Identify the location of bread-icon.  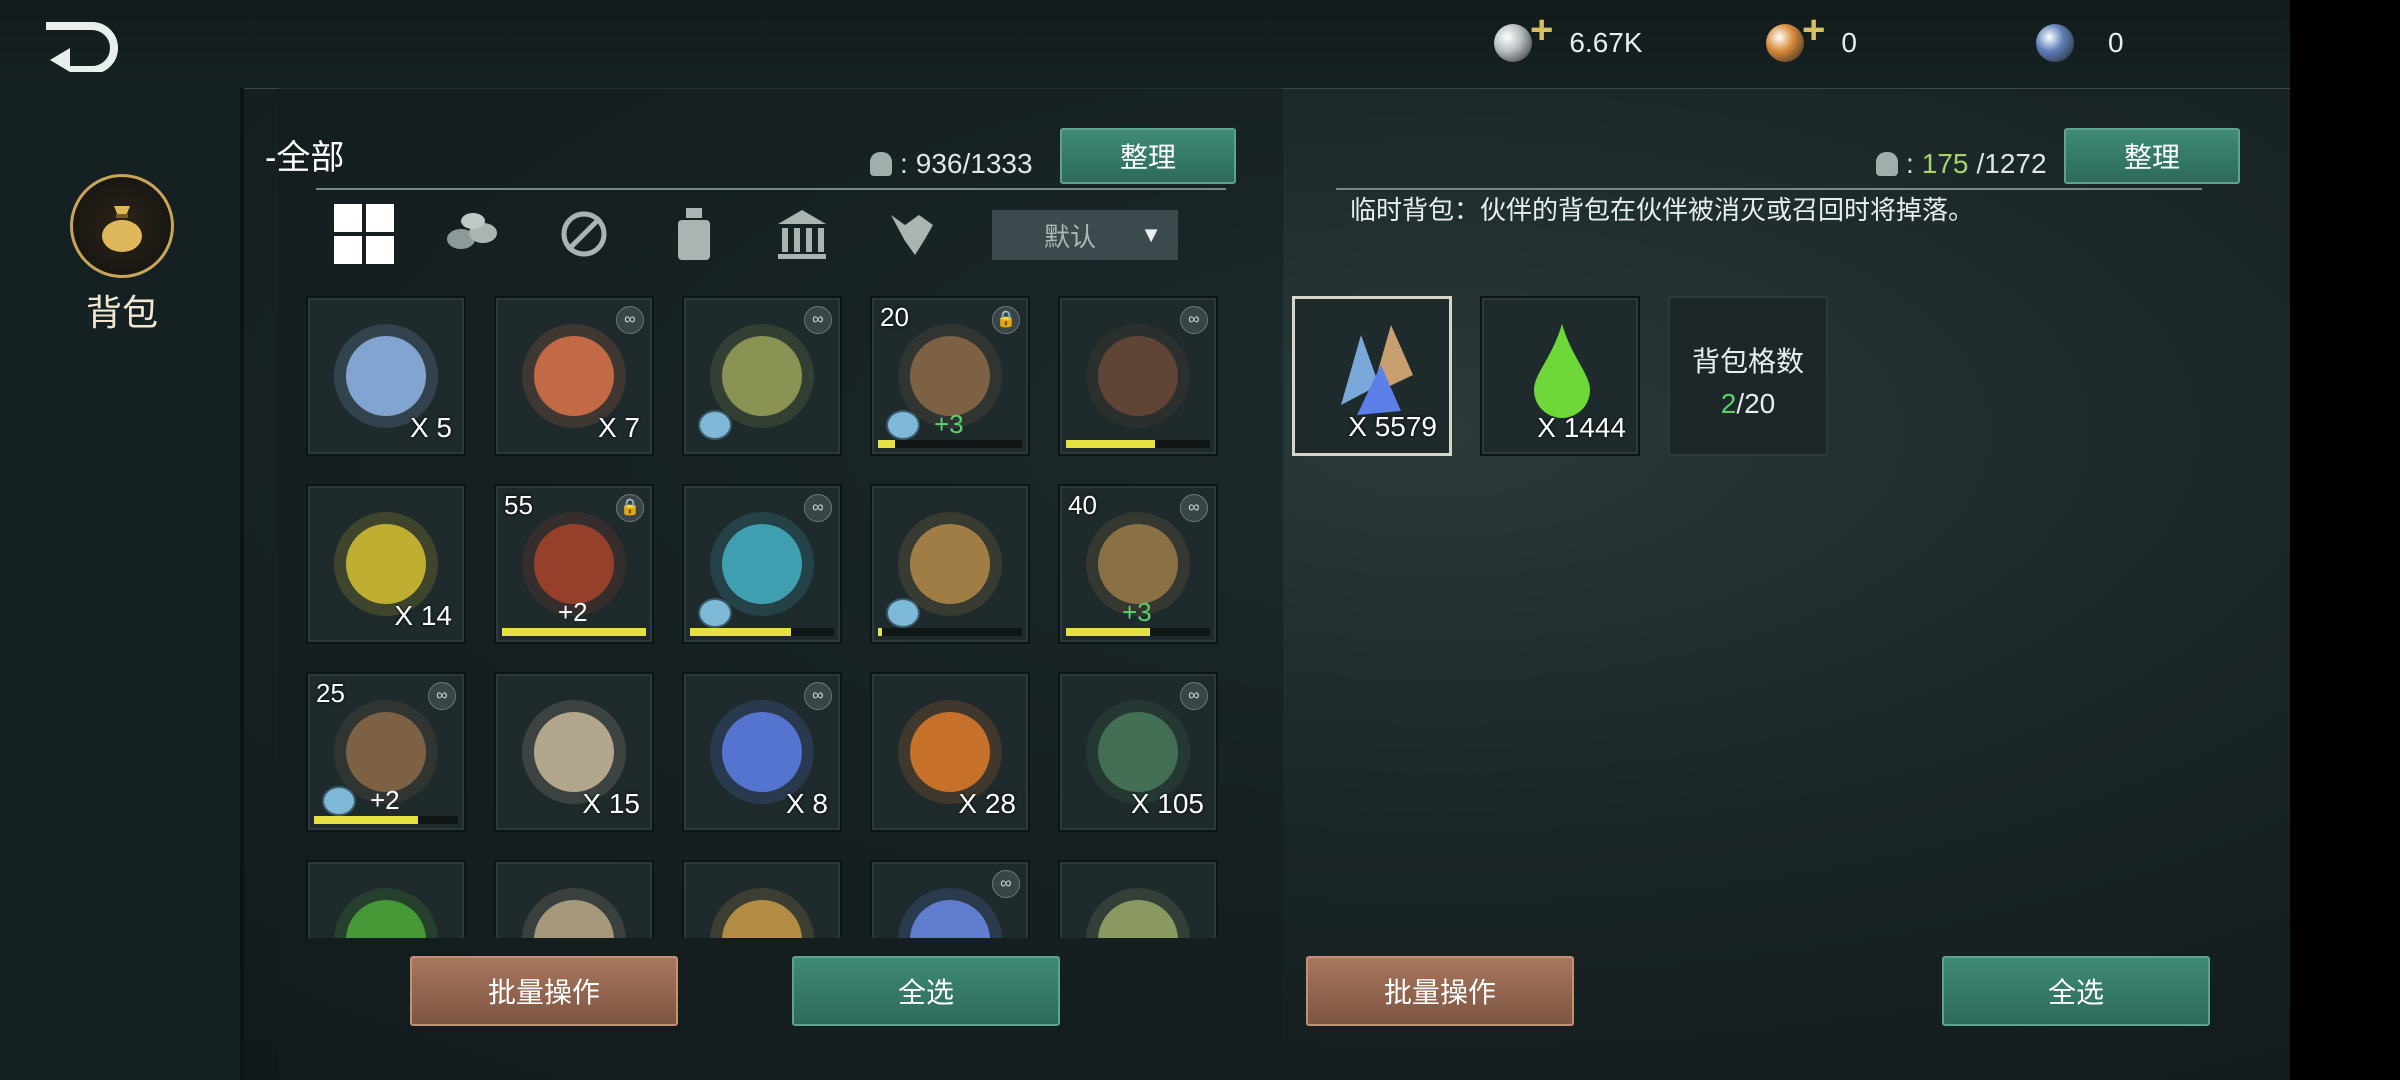
(762, 913).